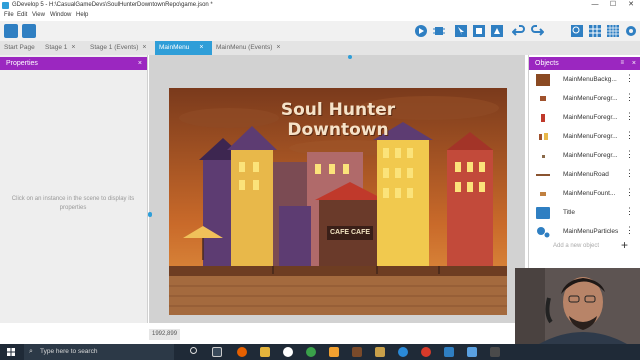  I want to click on cortana-icon, so click(193, 350).